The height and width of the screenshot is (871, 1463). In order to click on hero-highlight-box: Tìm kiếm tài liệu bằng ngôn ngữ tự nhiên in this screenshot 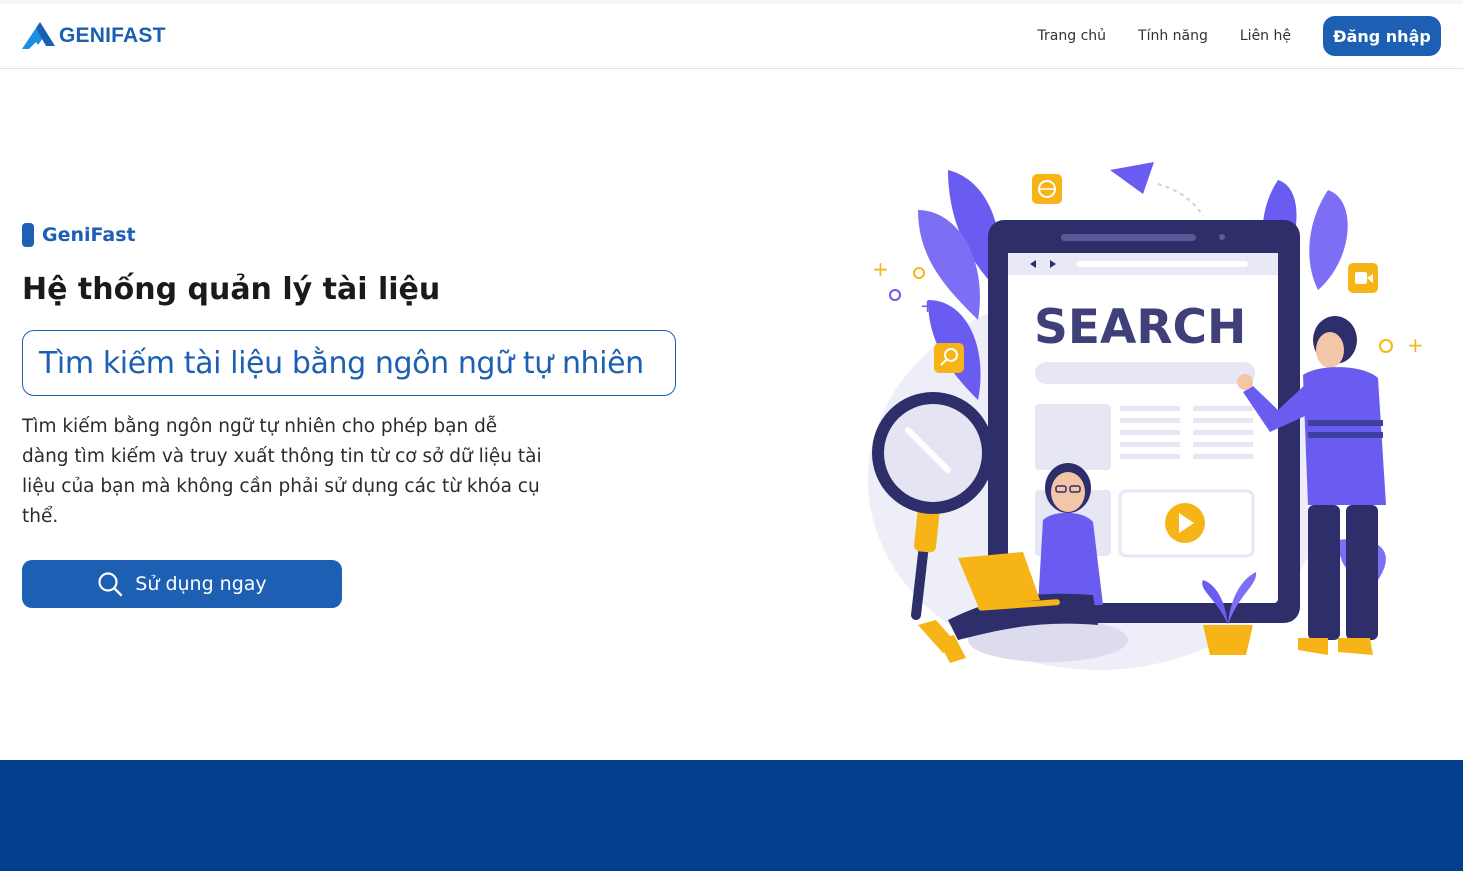, I will do `click(349, 363)`.